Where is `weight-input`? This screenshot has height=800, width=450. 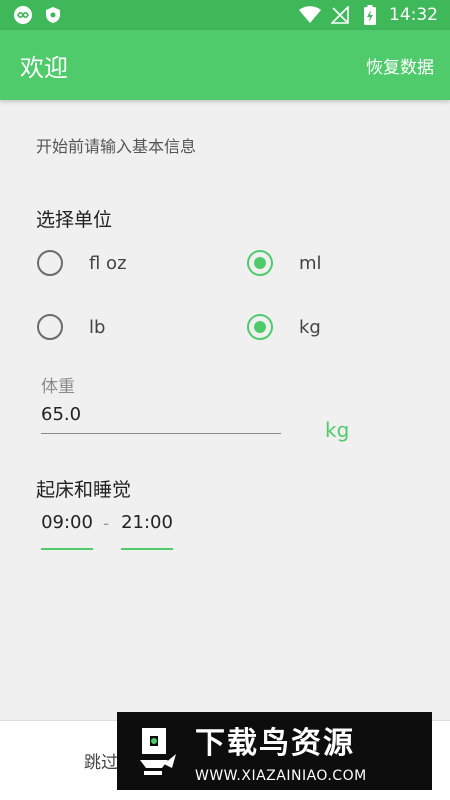
weight-input is located at coordinates (161, 418).